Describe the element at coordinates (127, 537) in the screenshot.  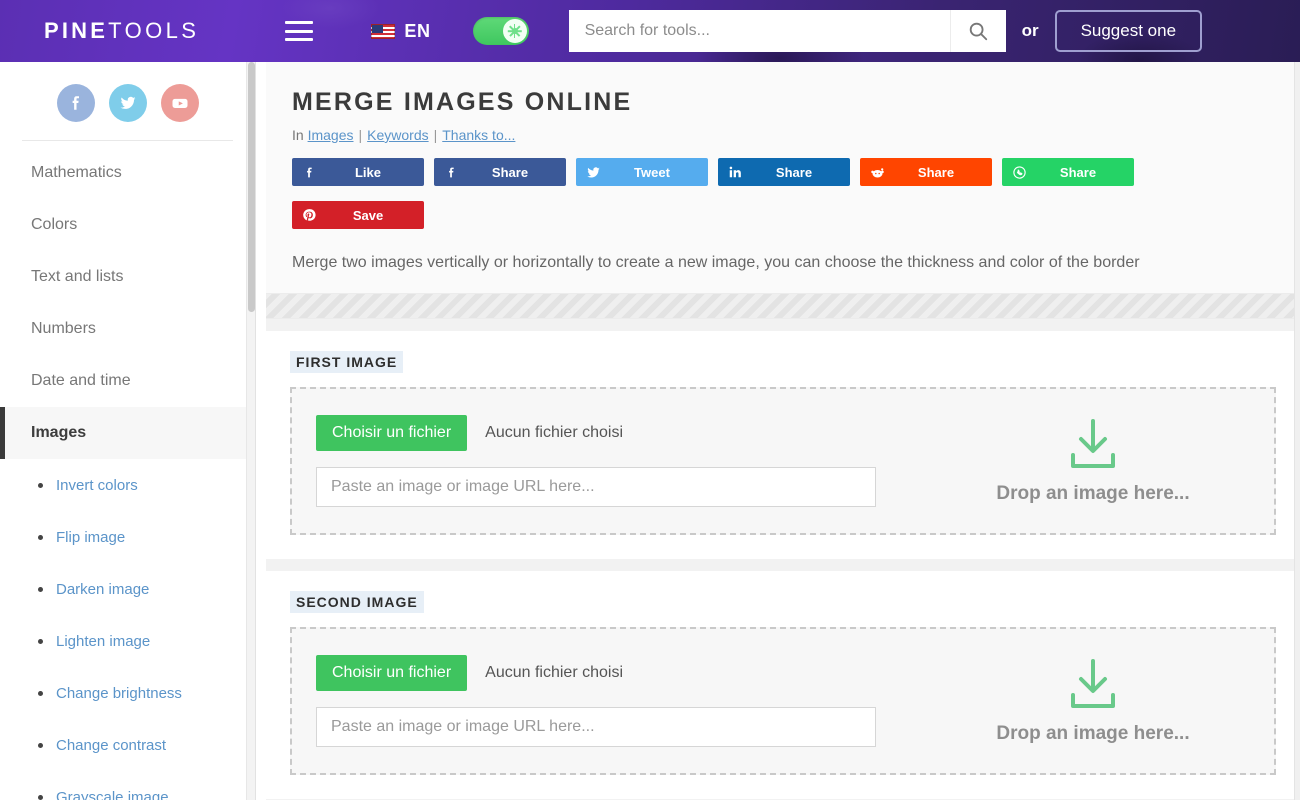
I see `sidebar-item-flip-image: Flip image` at that location.